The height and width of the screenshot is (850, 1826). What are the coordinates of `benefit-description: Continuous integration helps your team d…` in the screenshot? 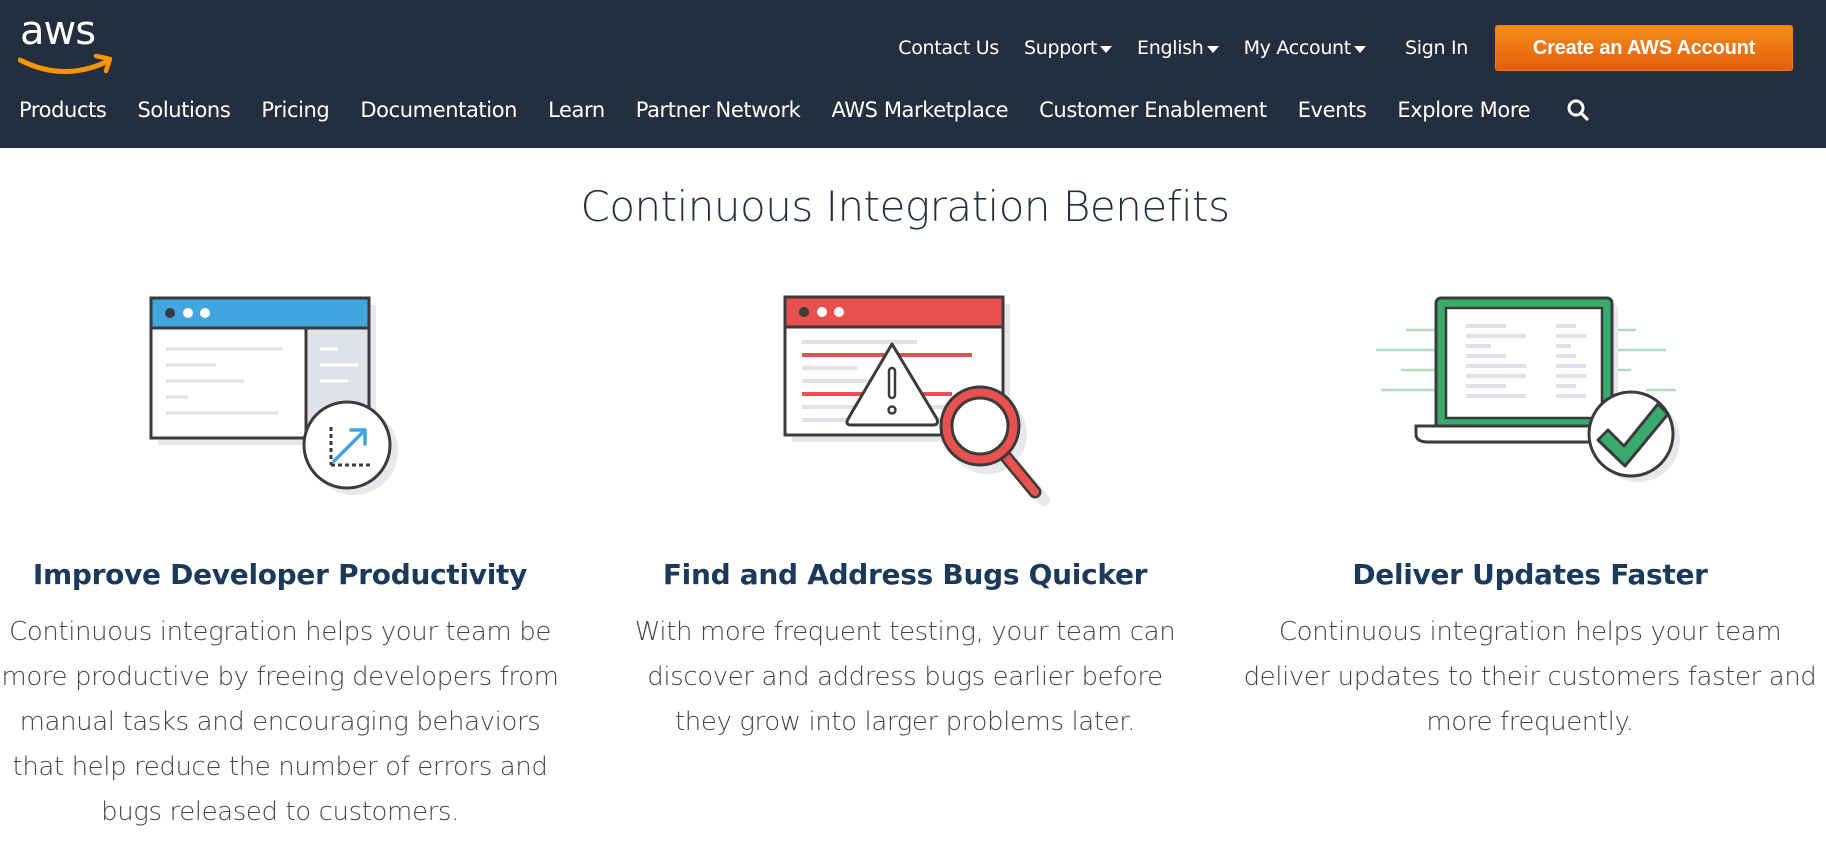 It's located at (1530, 677).